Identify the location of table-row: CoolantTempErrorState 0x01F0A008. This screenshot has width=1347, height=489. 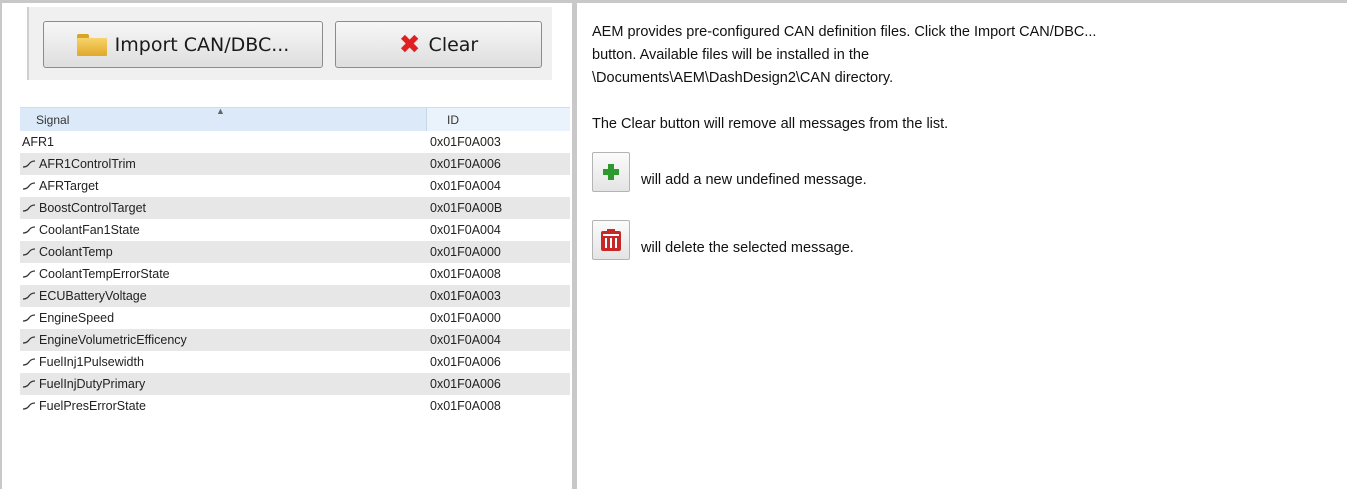
(295, 274).